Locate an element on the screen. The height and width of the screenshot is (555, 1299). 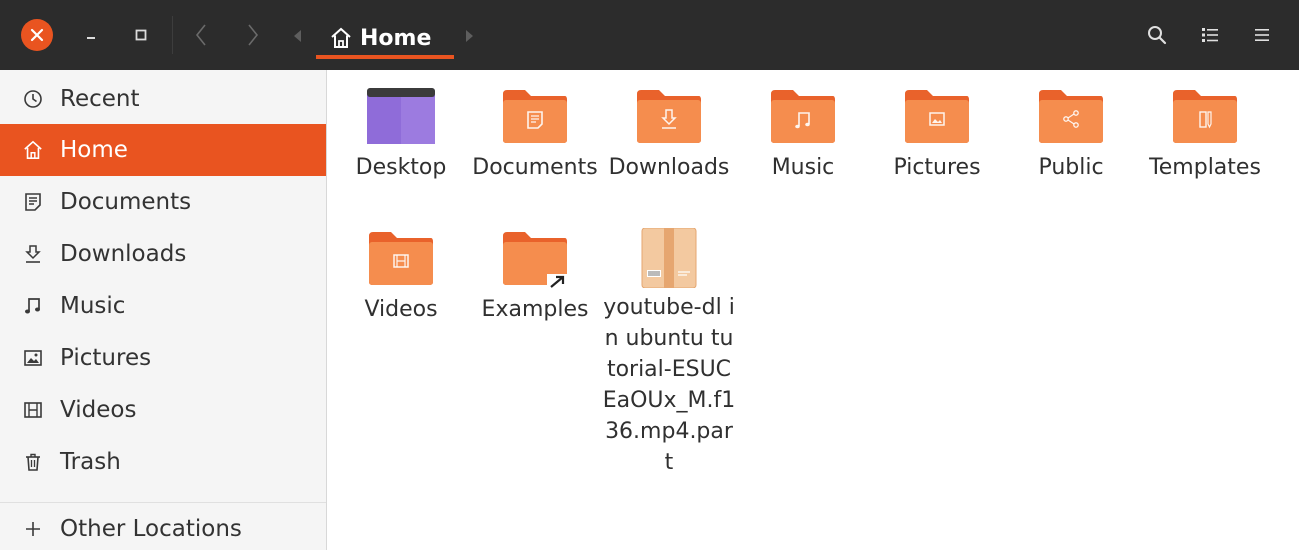
desktop-folder-icon is located at coordinates (401, 116).